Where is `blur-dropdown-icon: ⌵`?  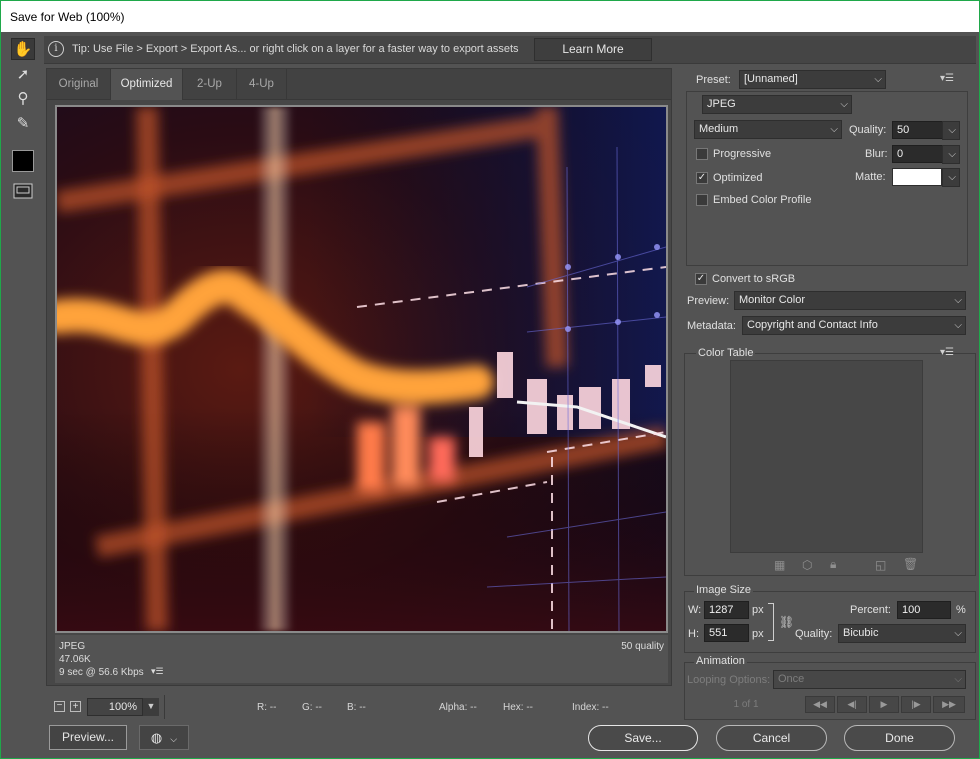
blur-dropdown-icon: ⌵ is located at coordinates (951, 154).